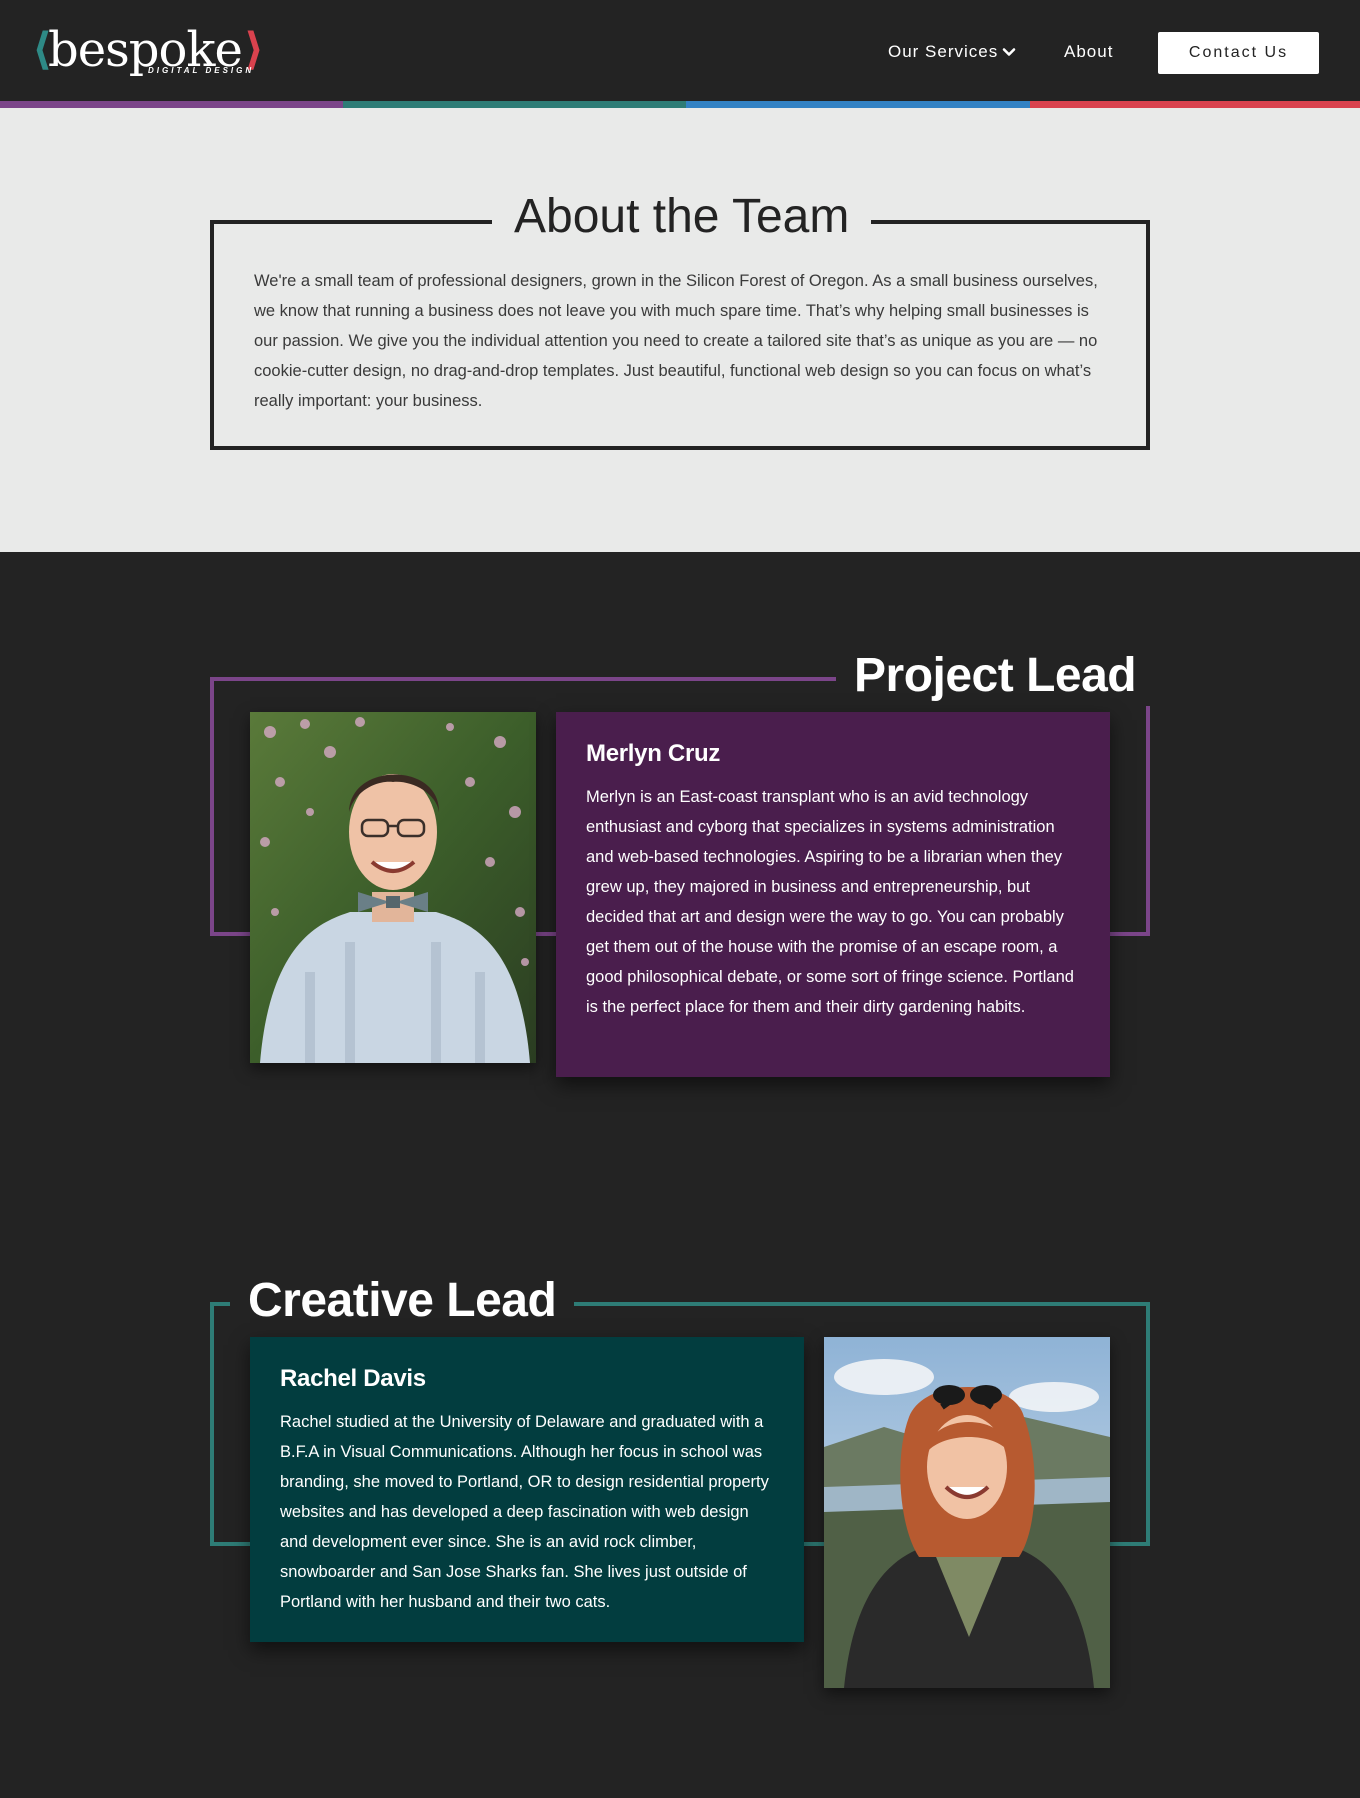 The height and width of the screenshot is (1798, 1360). I want to click on nav-about: About, so click(1088, 52).